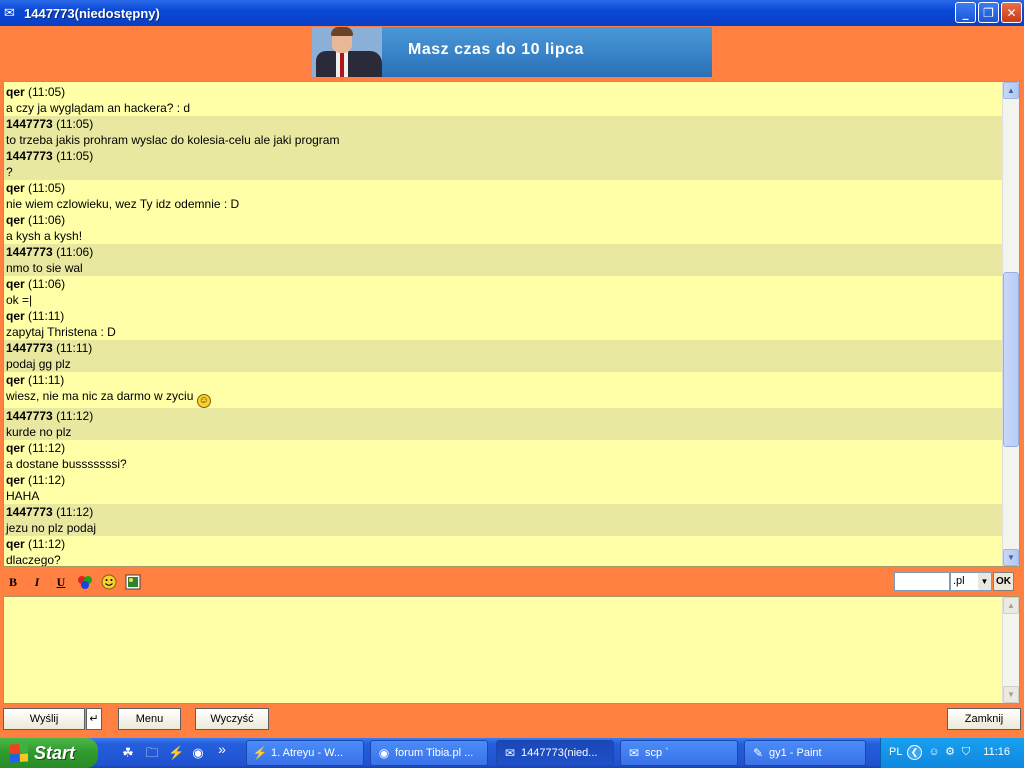  What do you see at coordinates (49, 753) in the screenshot?
I see `start-button: Start` at bounding box center [49, 753].